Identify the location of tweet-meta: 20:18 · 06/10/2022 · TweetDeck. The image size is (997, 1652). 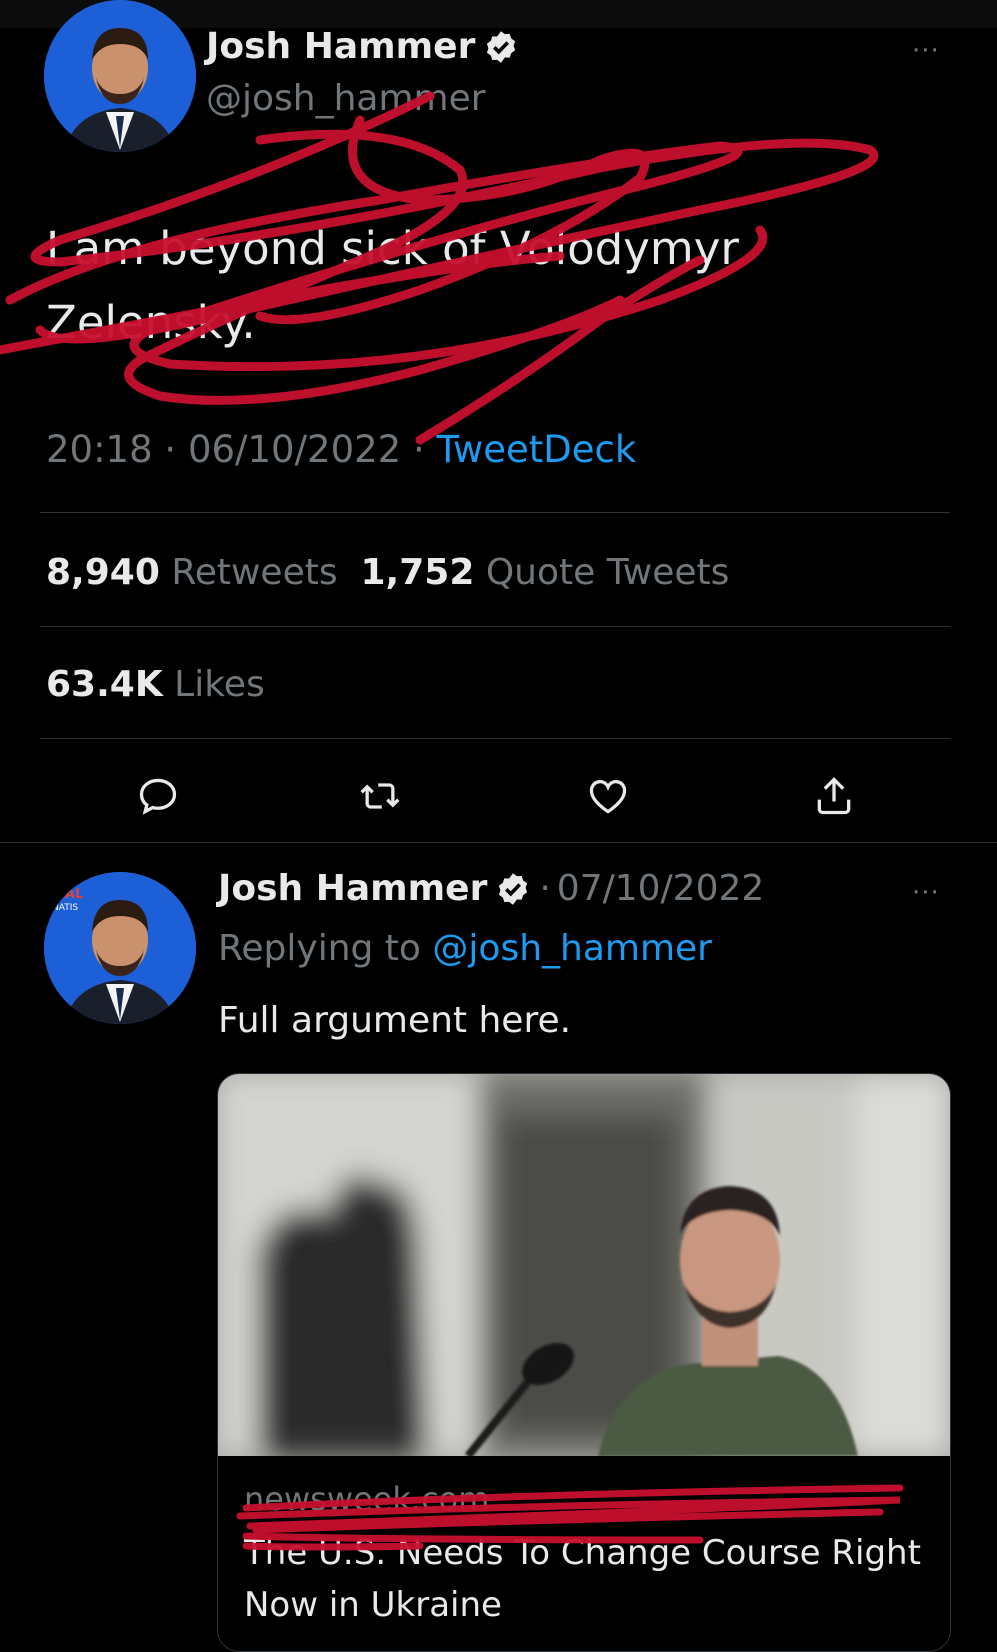
(341, 449).